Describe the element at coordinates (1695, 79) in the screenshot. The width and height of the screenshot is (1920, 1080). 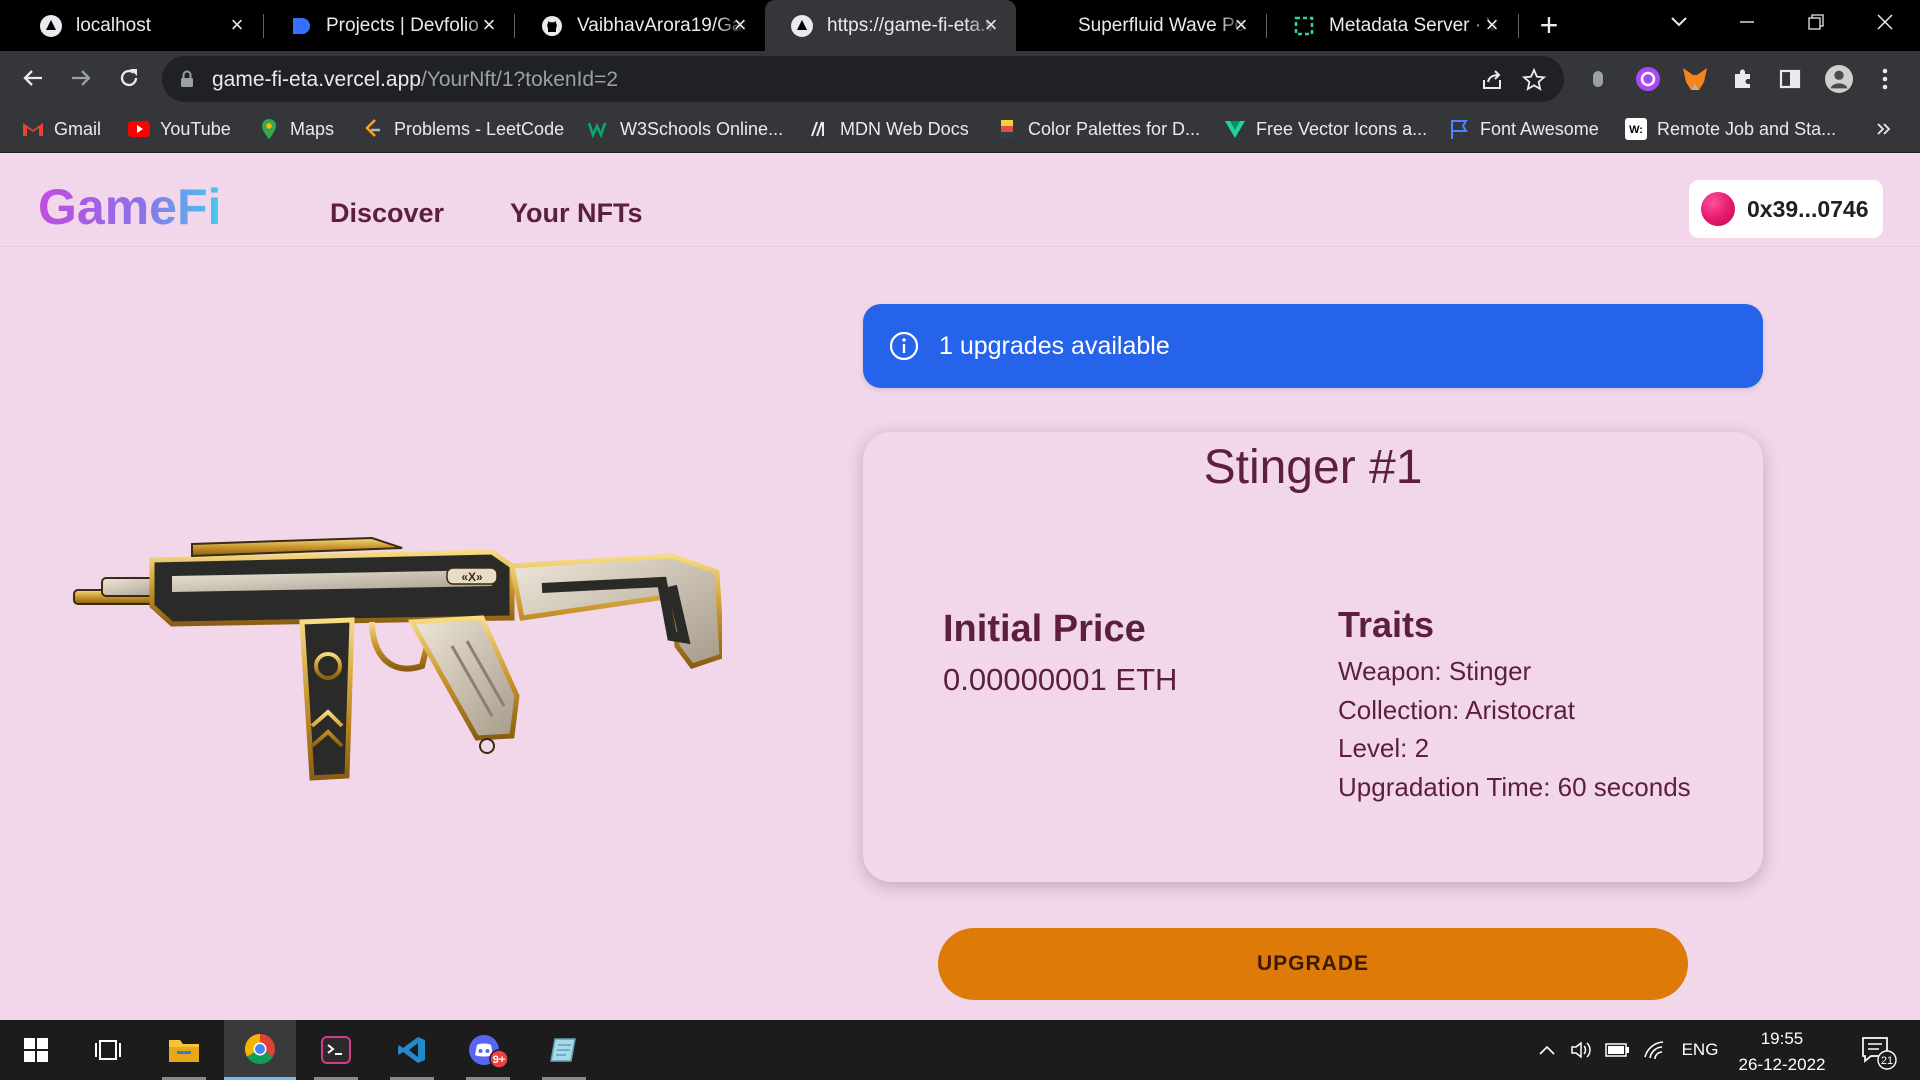
I see `metamask-fox-icon` at that location.